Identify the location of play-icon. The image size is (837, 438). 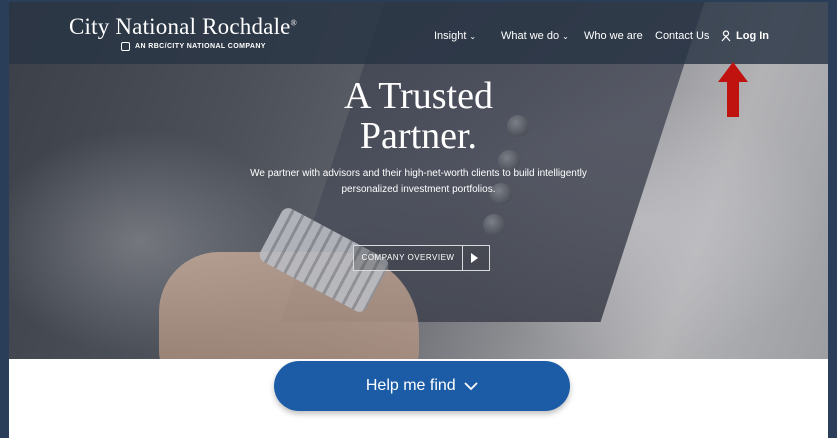
(474, 258).